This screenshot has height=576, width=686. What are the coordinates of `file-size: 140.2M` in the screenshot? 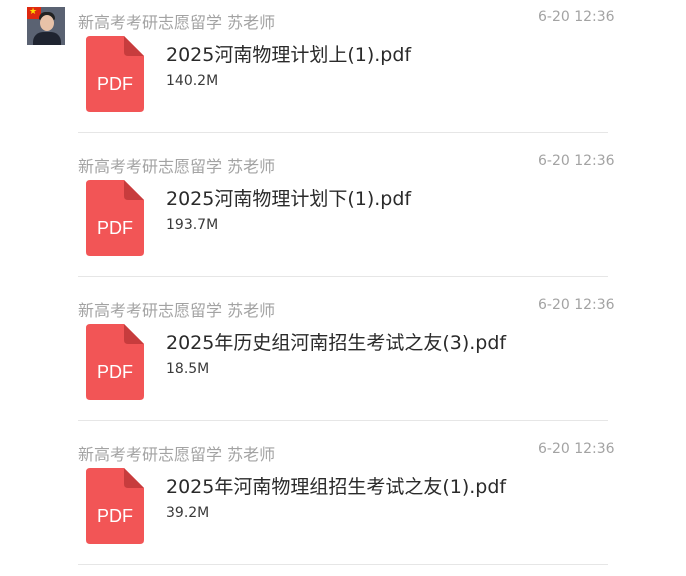 It's located at (192, 81).